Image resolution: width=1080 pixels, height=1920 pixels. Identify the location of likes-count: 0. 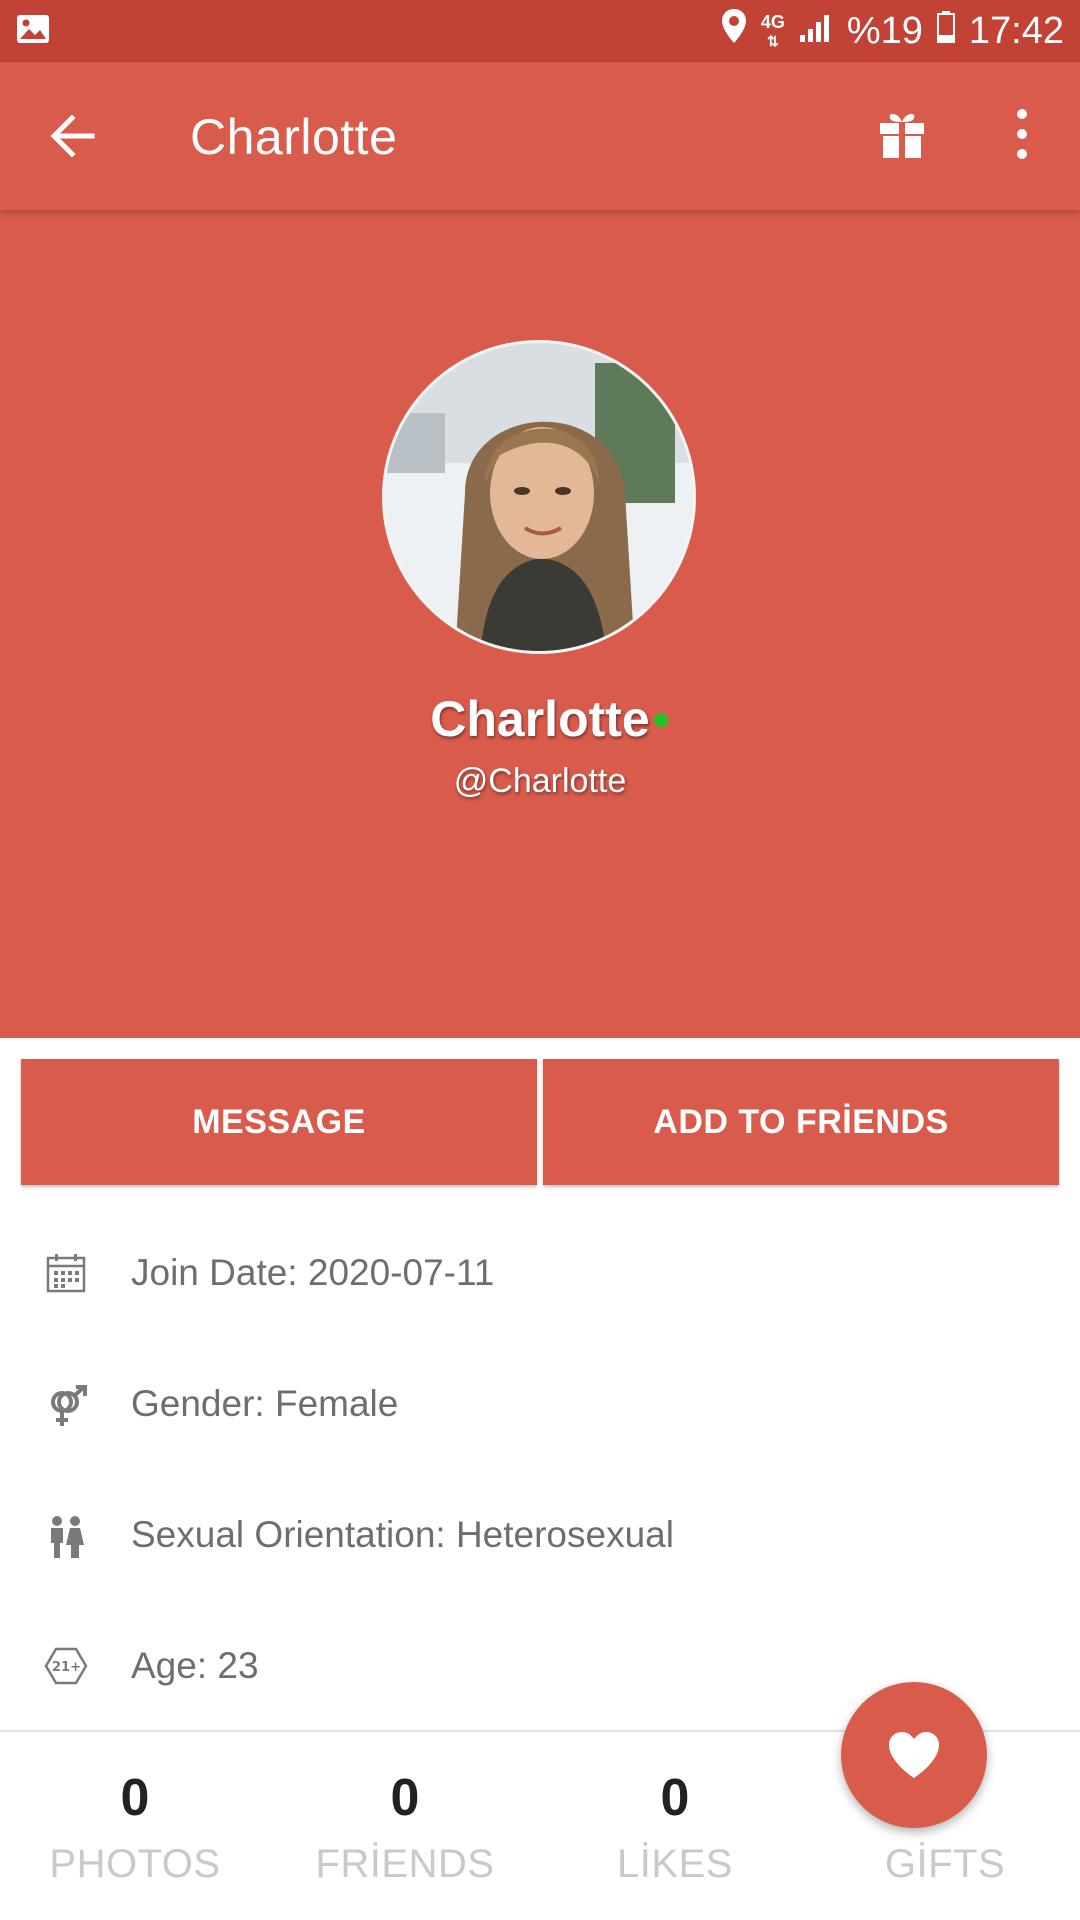
(675, 1798).